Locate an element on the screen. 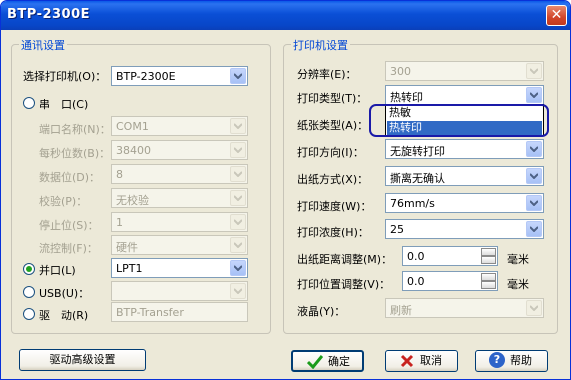 The height and width of the screenshot is (380, 571). flow-select: 硬件 is located at coordinates (179, 245).